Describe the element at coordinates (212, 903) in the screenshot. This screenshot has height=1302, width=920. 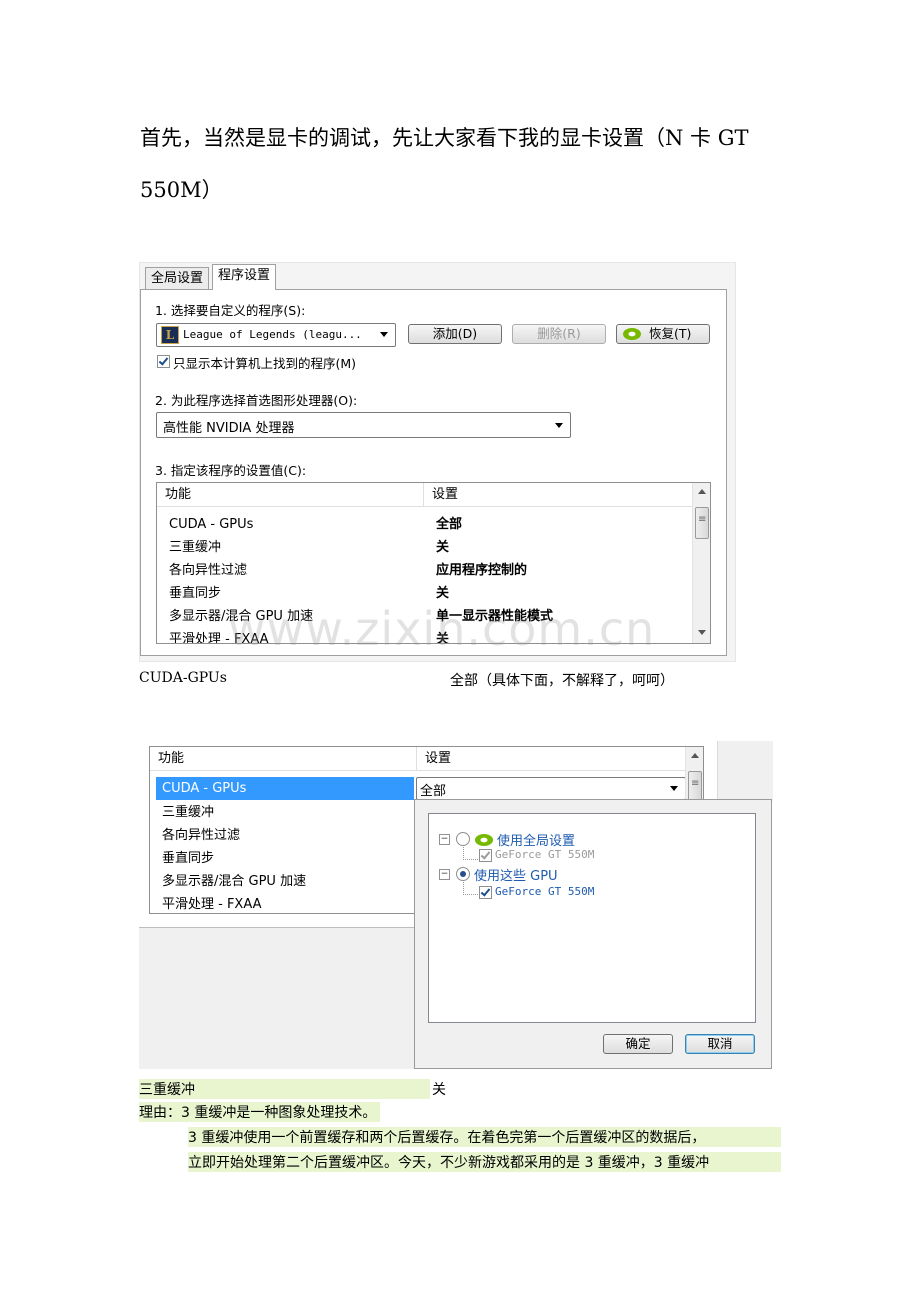
I see `table-row: 平滑处理 - FXAA` at that location.